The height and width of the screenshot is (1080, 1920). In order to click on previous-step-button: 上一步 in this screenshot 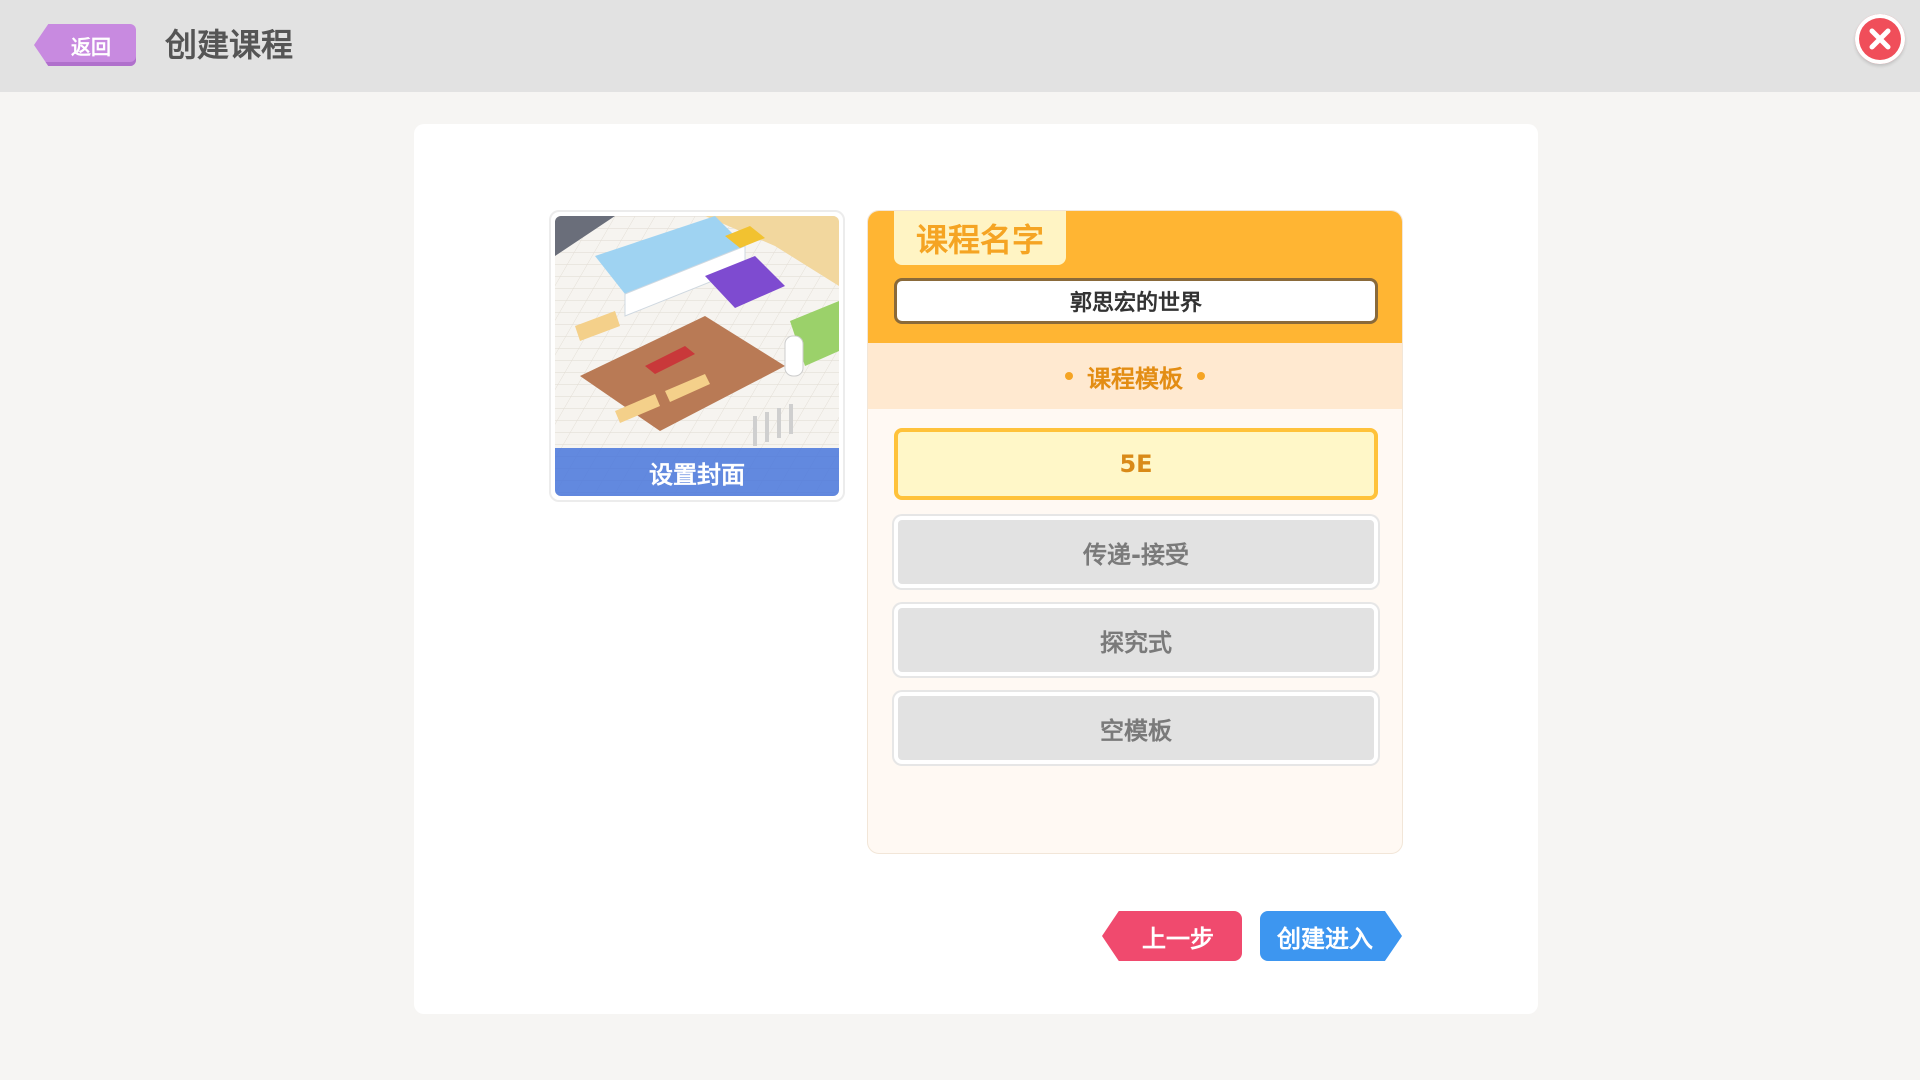, I will do `click(1172, 936)`.